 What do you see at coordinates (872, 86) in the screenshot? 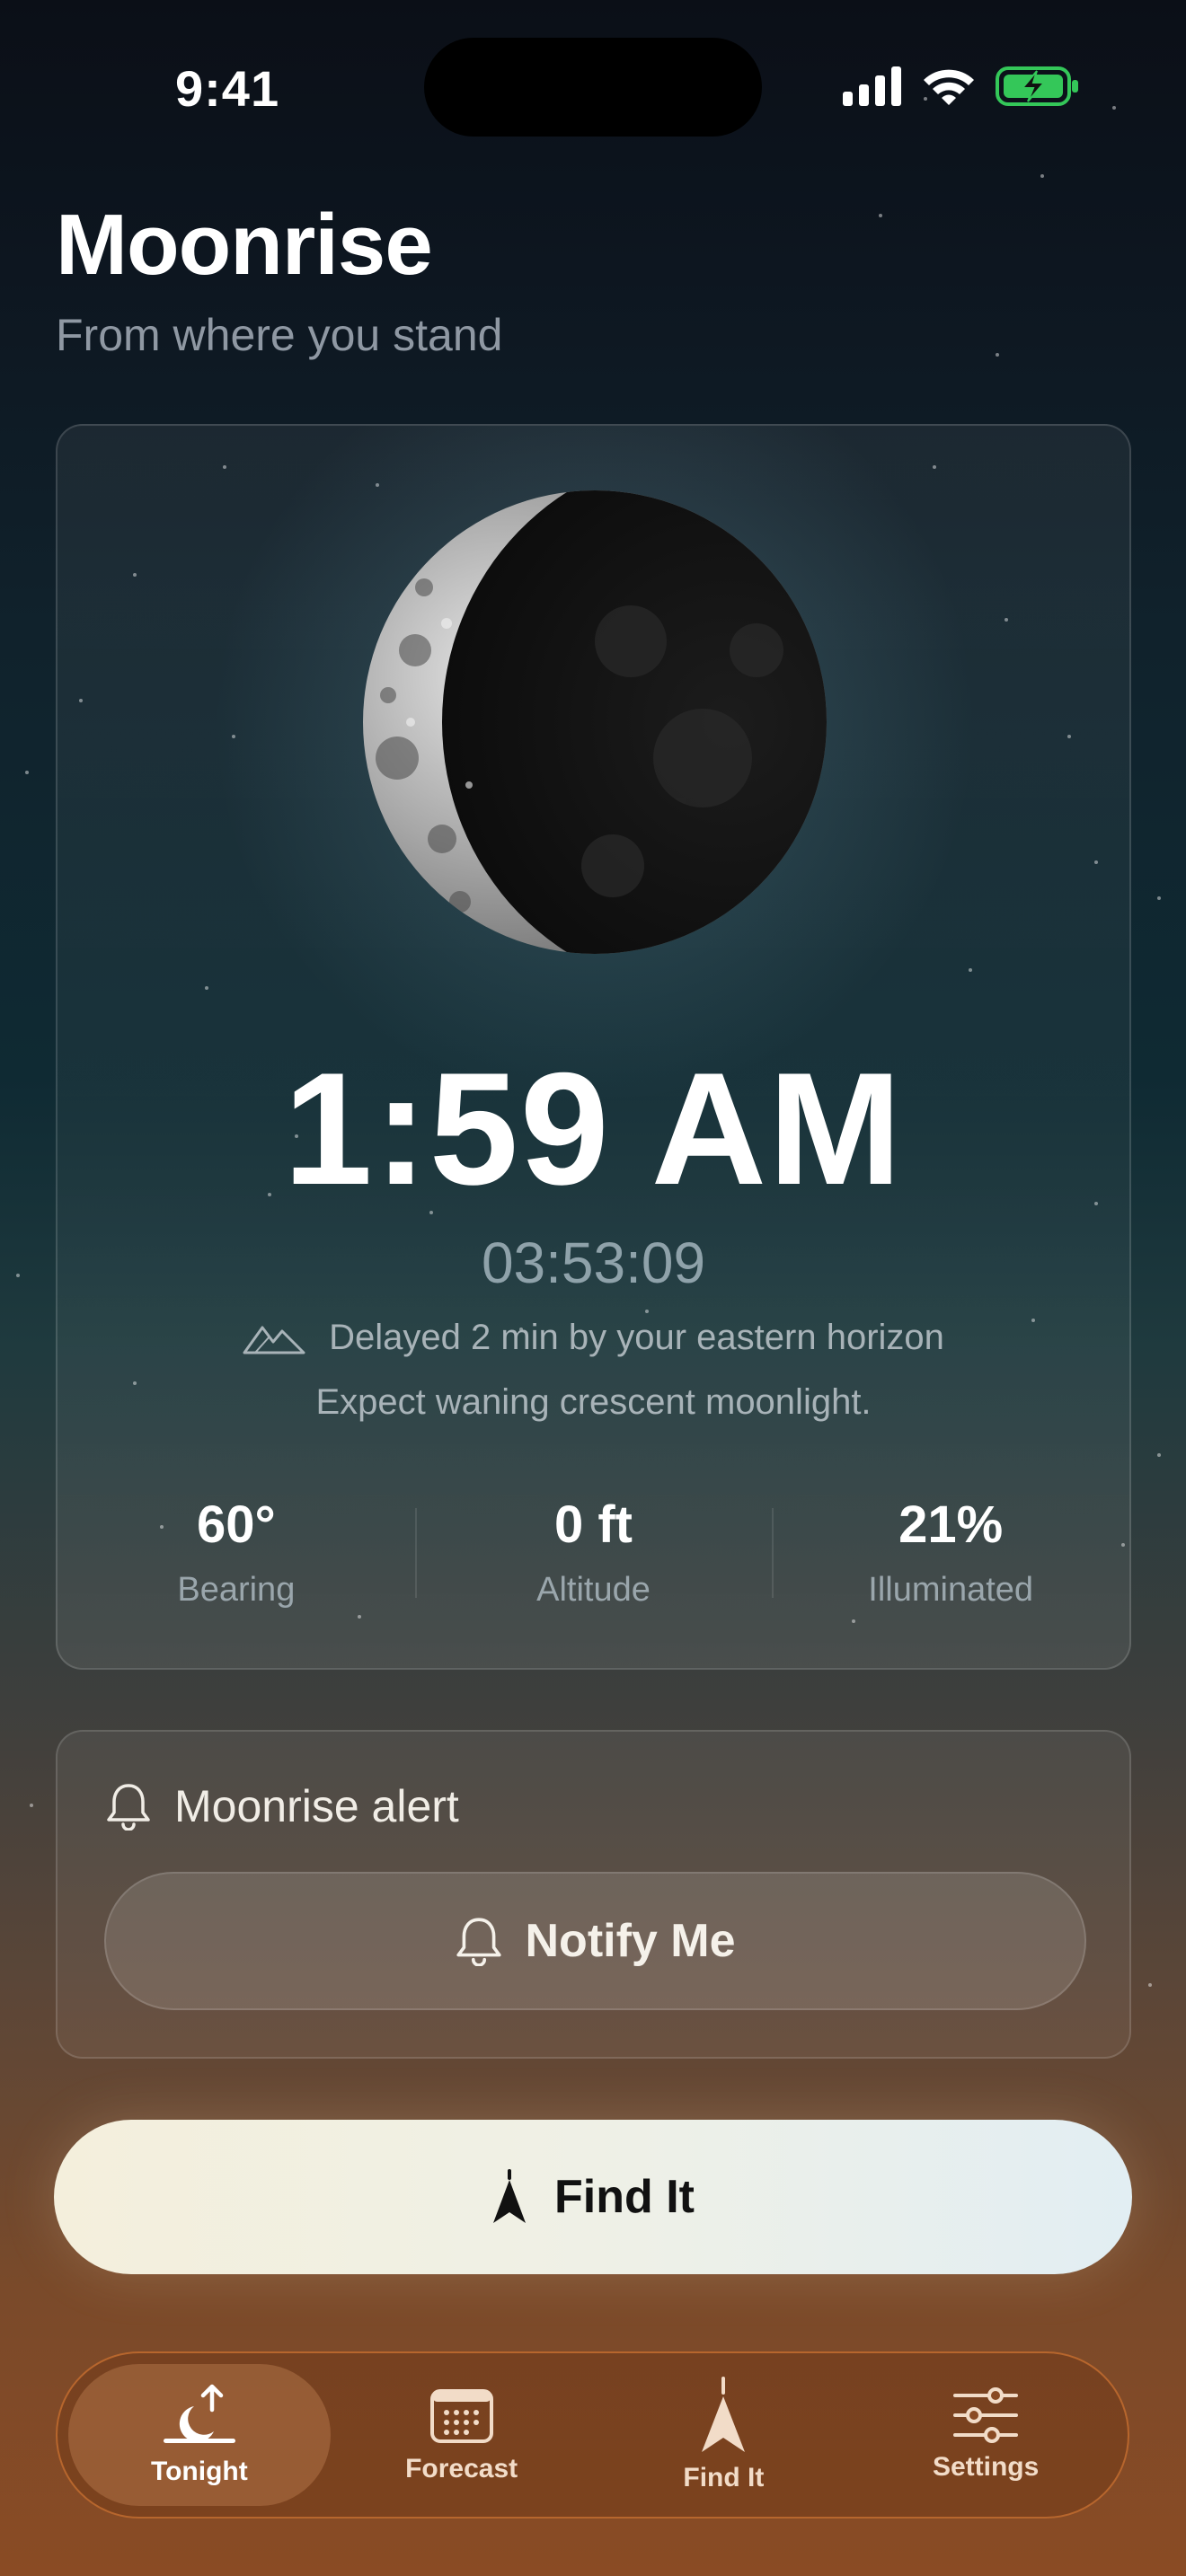
I see `cellular-signal-icon` at bounding box center [872, 86].